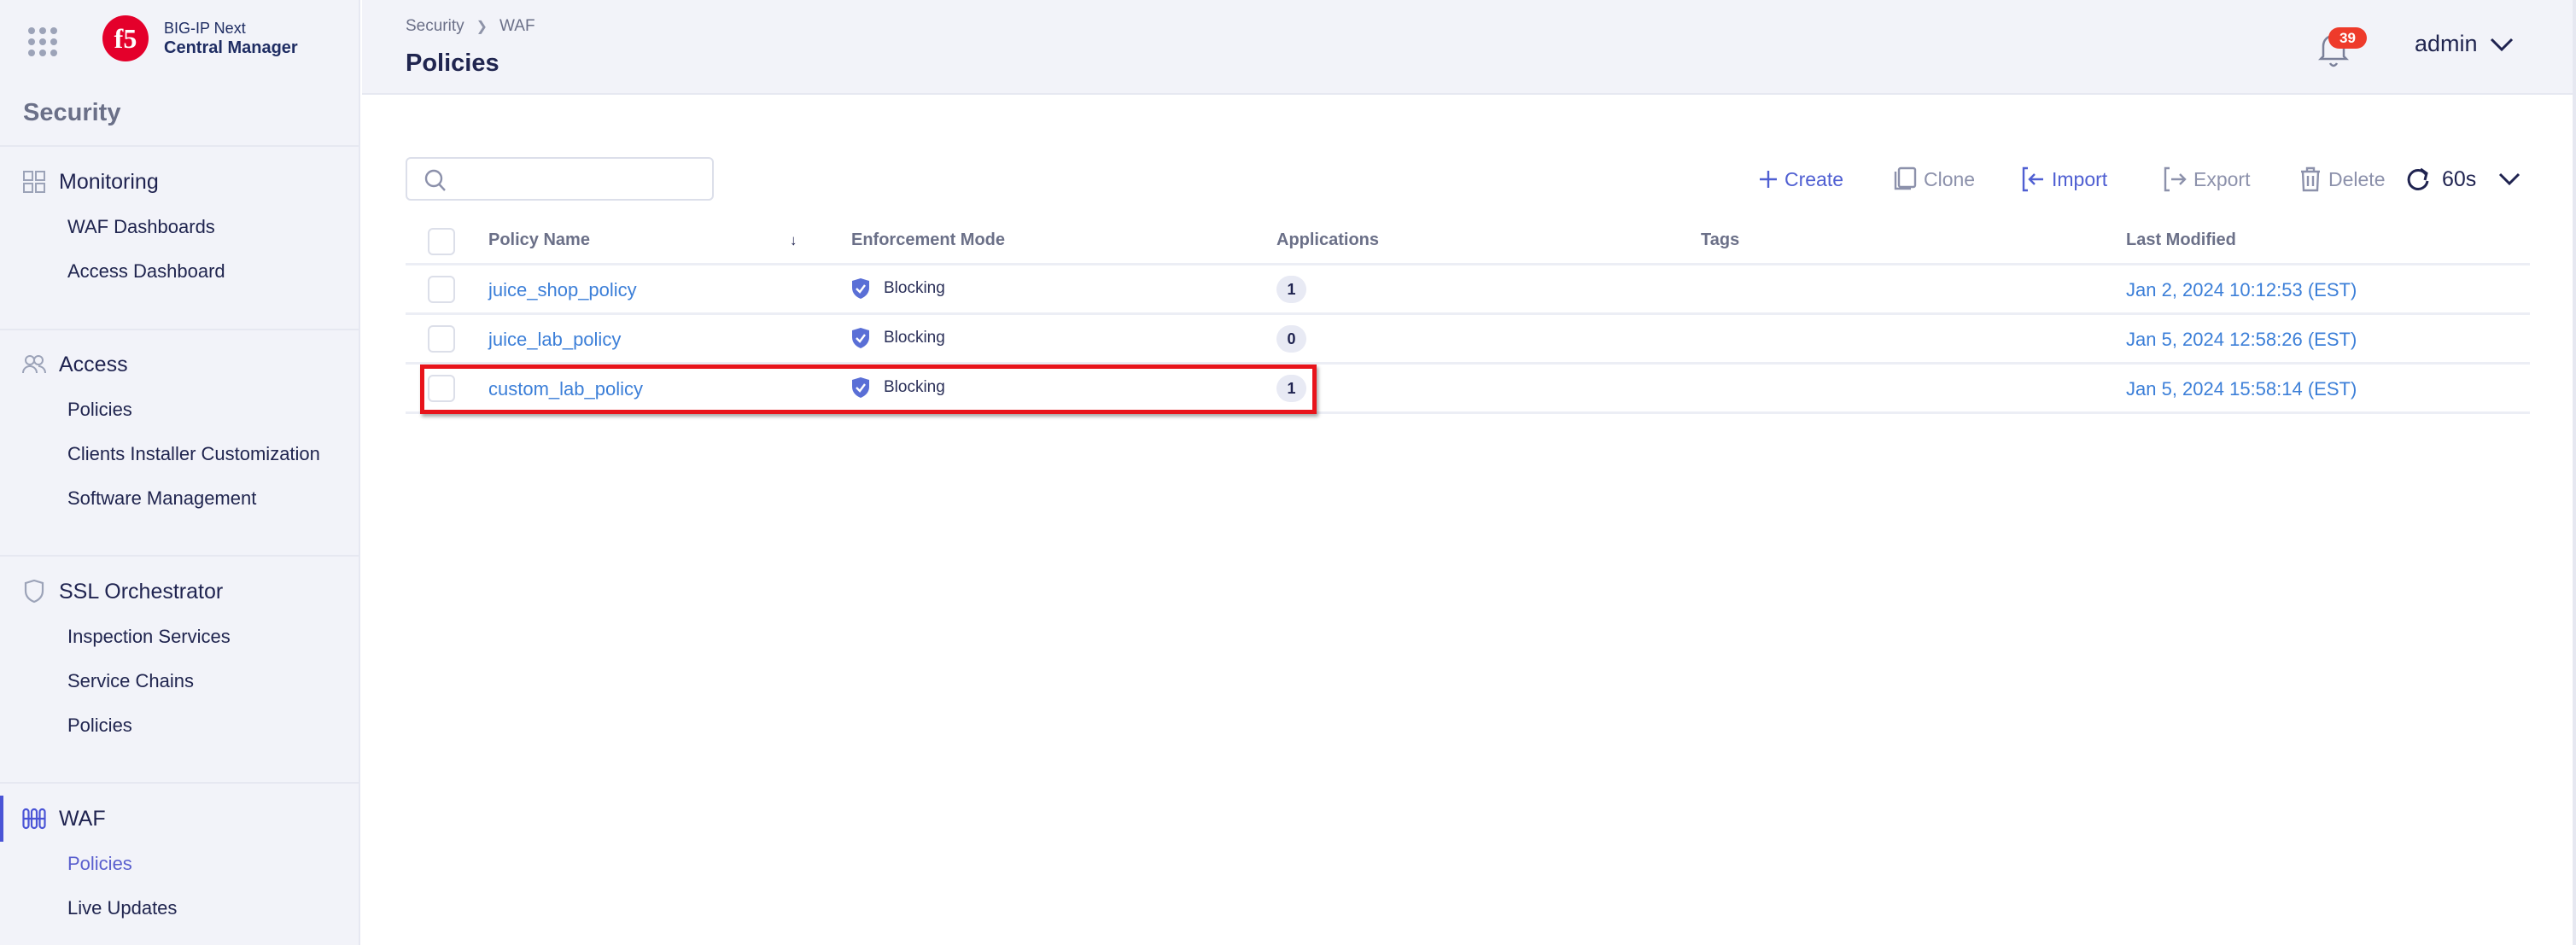 The image size is (2576, 945). Describe the element at coordinates (179, 271) in the screenshot. I see `sidebar-item-access-dashboard: Access Dashboard` at that location.